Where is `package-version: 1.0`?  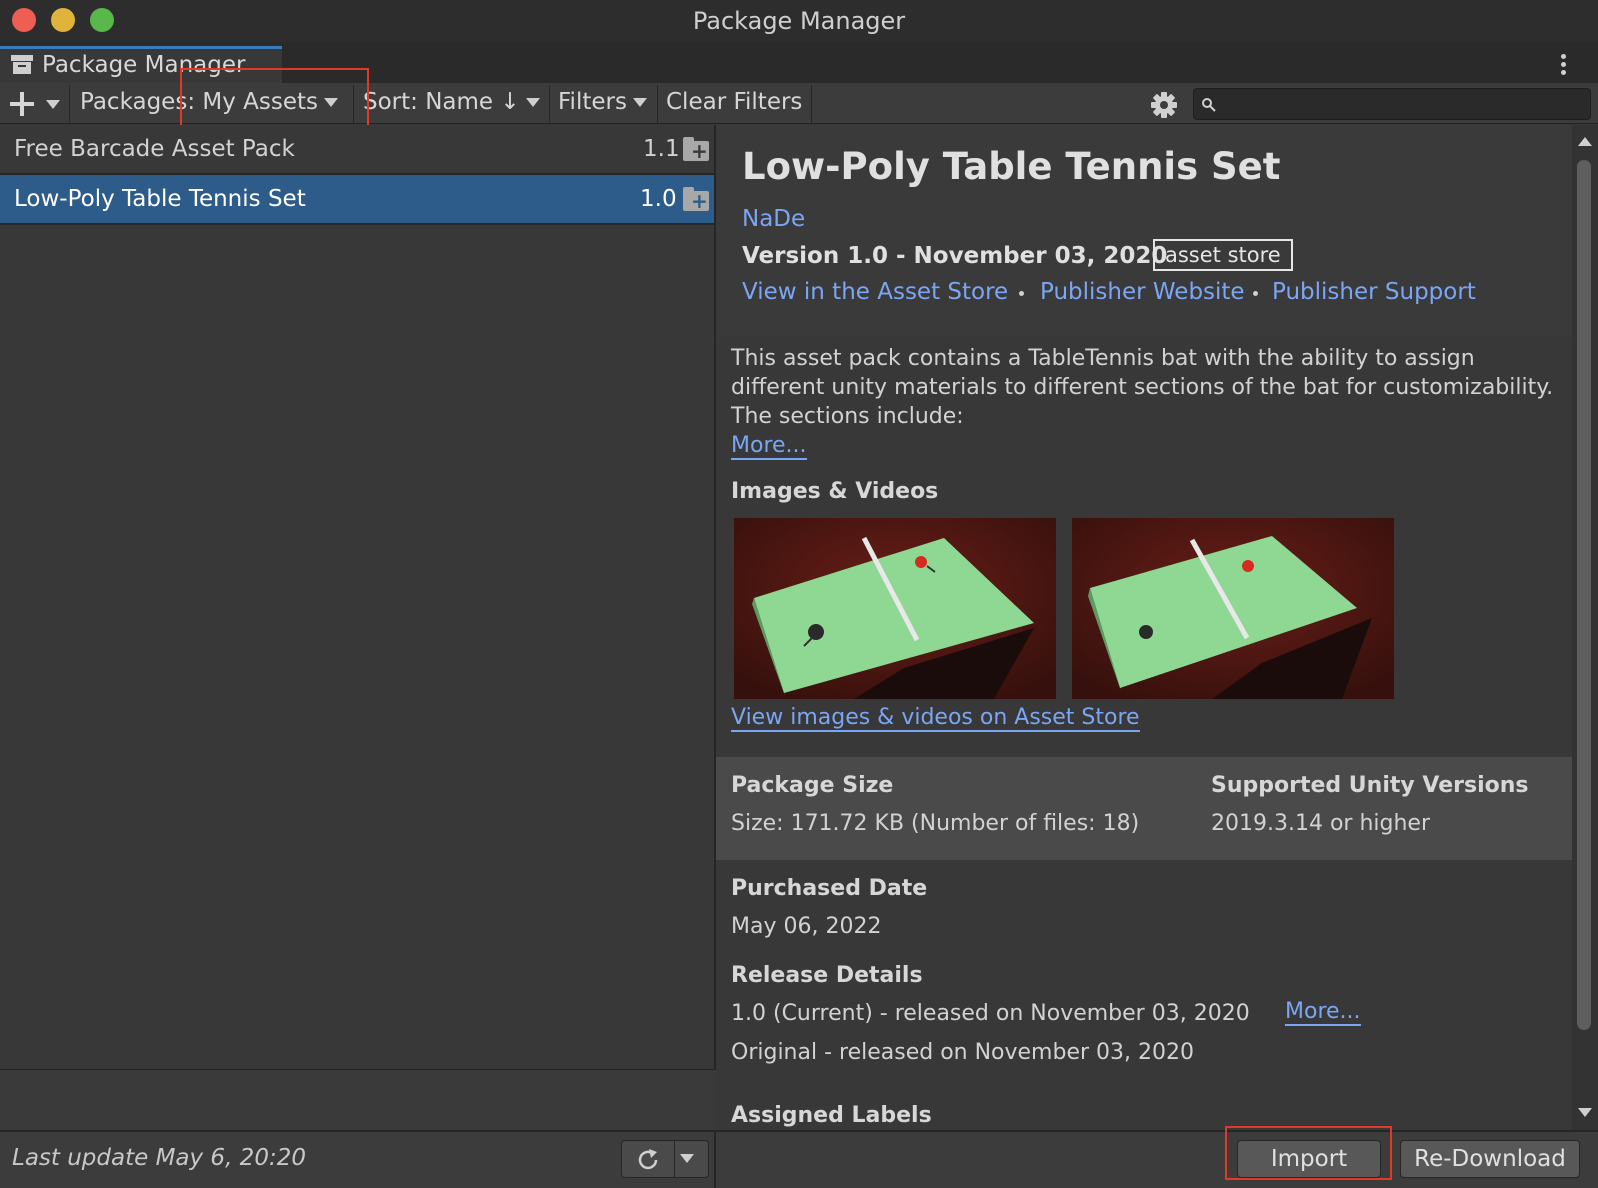 package-version: 1.0 is located at coordinates (658, 199).